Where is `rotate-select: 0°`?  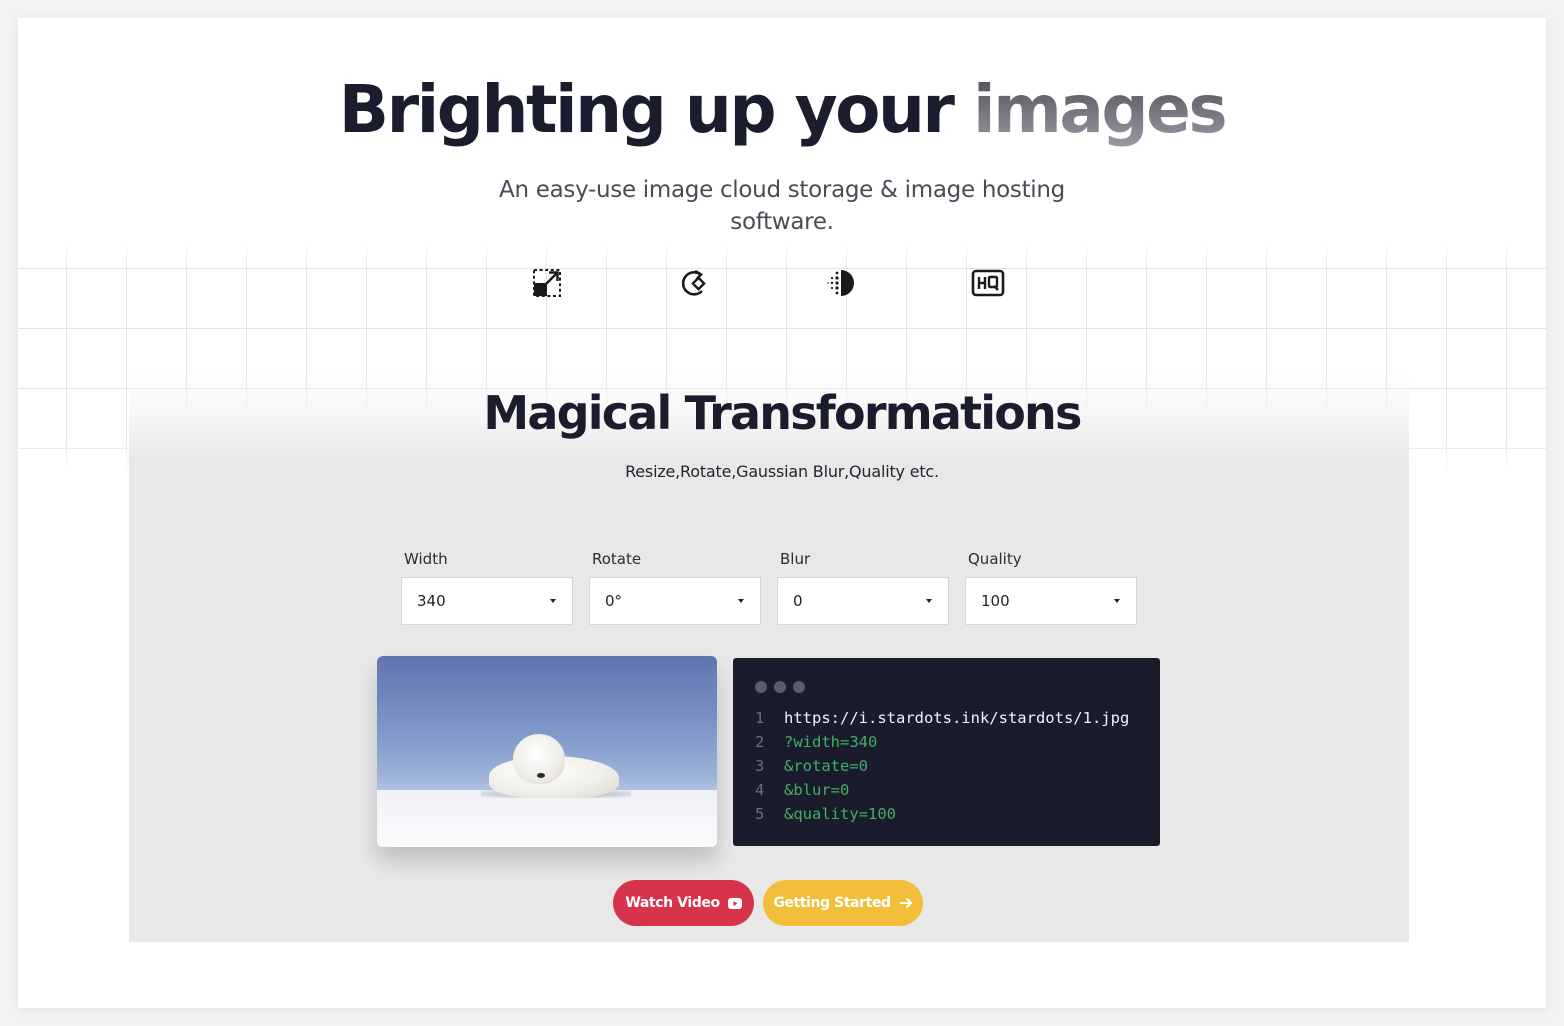
rotate-select: 0° is located at coordinates (675, 601).